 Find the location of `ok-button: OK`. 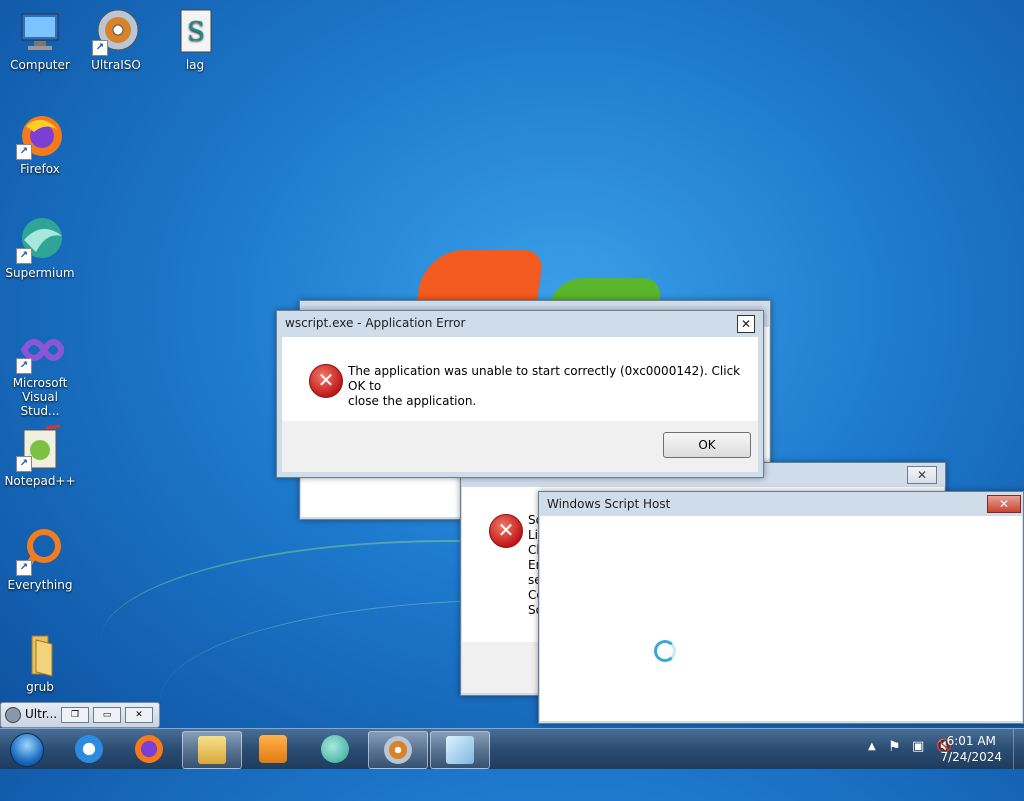

ok-button: OK is located at coordinates (707, 445).